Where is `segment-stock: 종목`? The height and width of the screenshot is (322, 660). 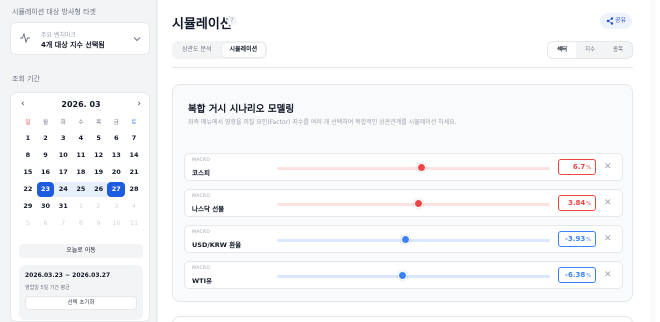
segment-stock: 종목 is located at coordinates (618, 50).